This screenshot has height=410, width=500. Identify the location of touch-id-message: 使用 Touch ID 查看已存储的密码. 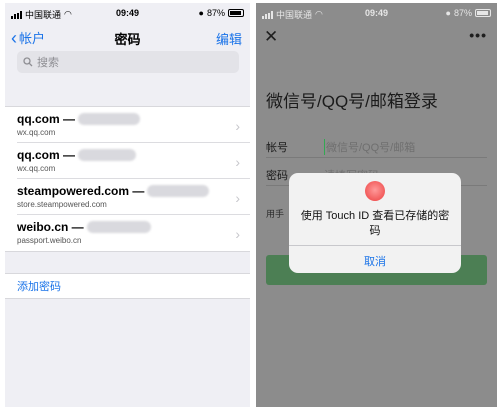
(375, 223).